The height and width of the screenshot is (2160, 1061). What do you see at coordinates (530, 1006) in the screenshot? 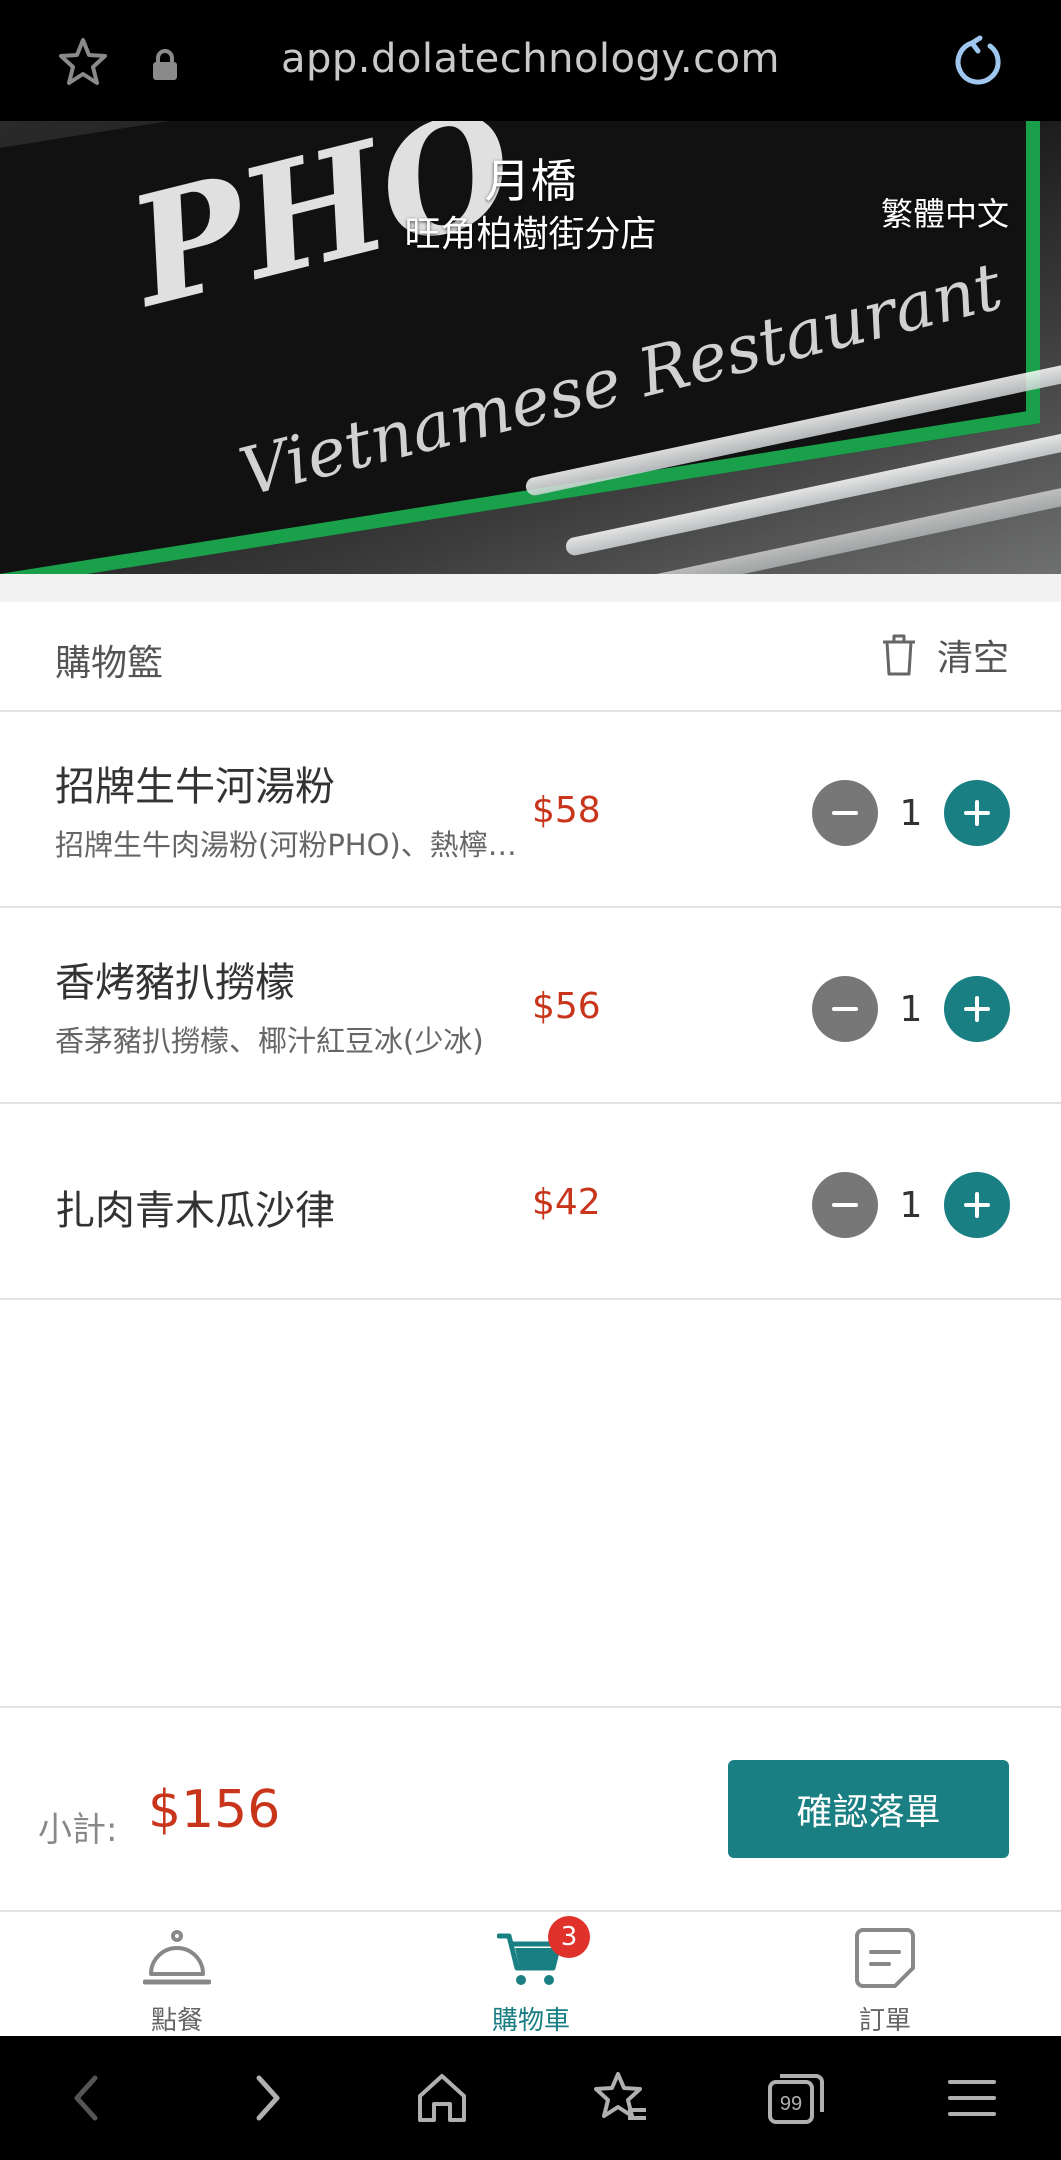
I see `cart-item: 香烤豬扒撈檬 香茅豬扒撈檬、椰汁紅豆冰(少冰) $56 1` at bounding box center [530, 1006].